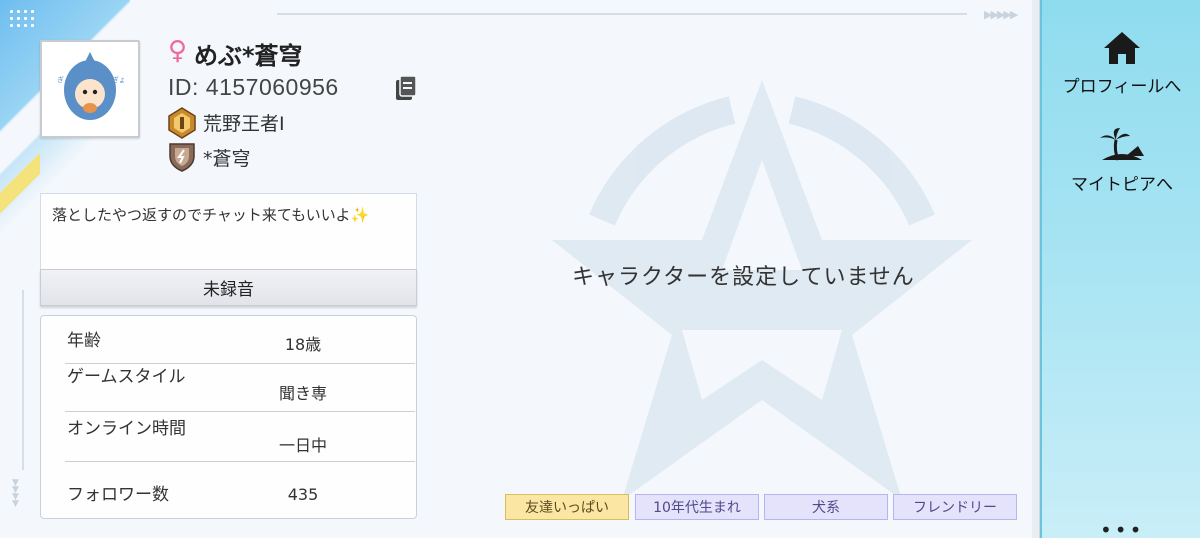  What do you see at coordinates (244, 124) in the screenshot?
I see `rank-label: 荒野王者Ⅰ` at bounding box center [244, 124].